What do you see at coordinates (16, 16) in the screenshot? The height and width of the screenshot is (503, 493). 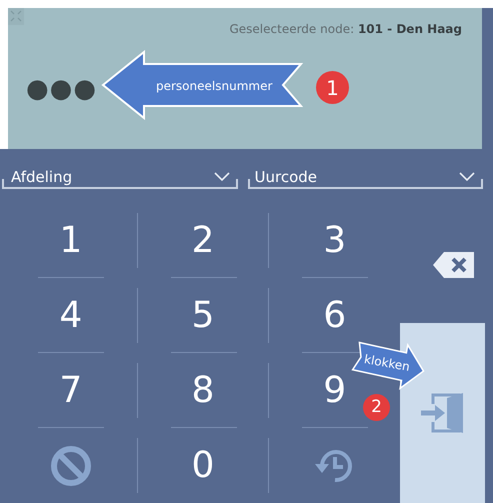 I see `collapse-icon` at bounding box center [16, 16].